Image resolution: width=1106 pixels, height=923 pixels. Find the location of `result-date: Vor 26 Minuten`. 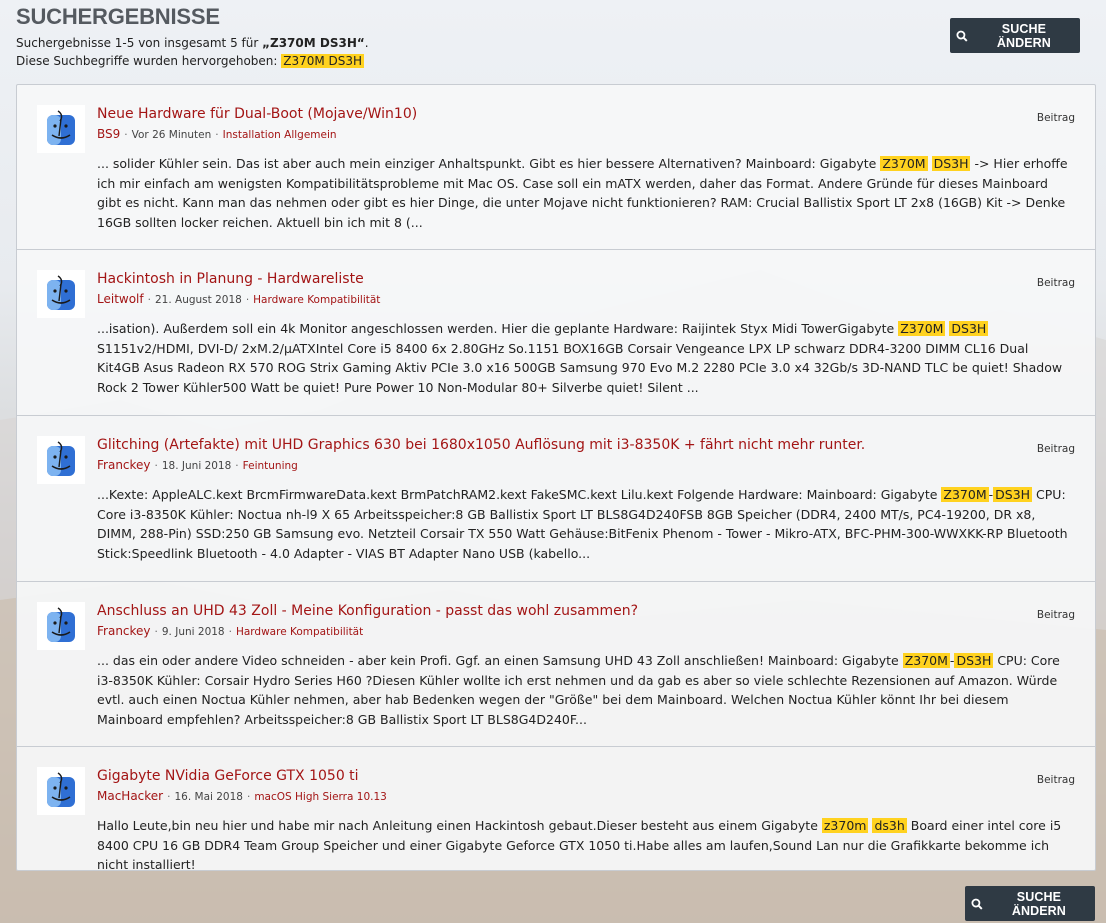

result-date: Vor 26 Minuten is located at coordinates (171, 135).